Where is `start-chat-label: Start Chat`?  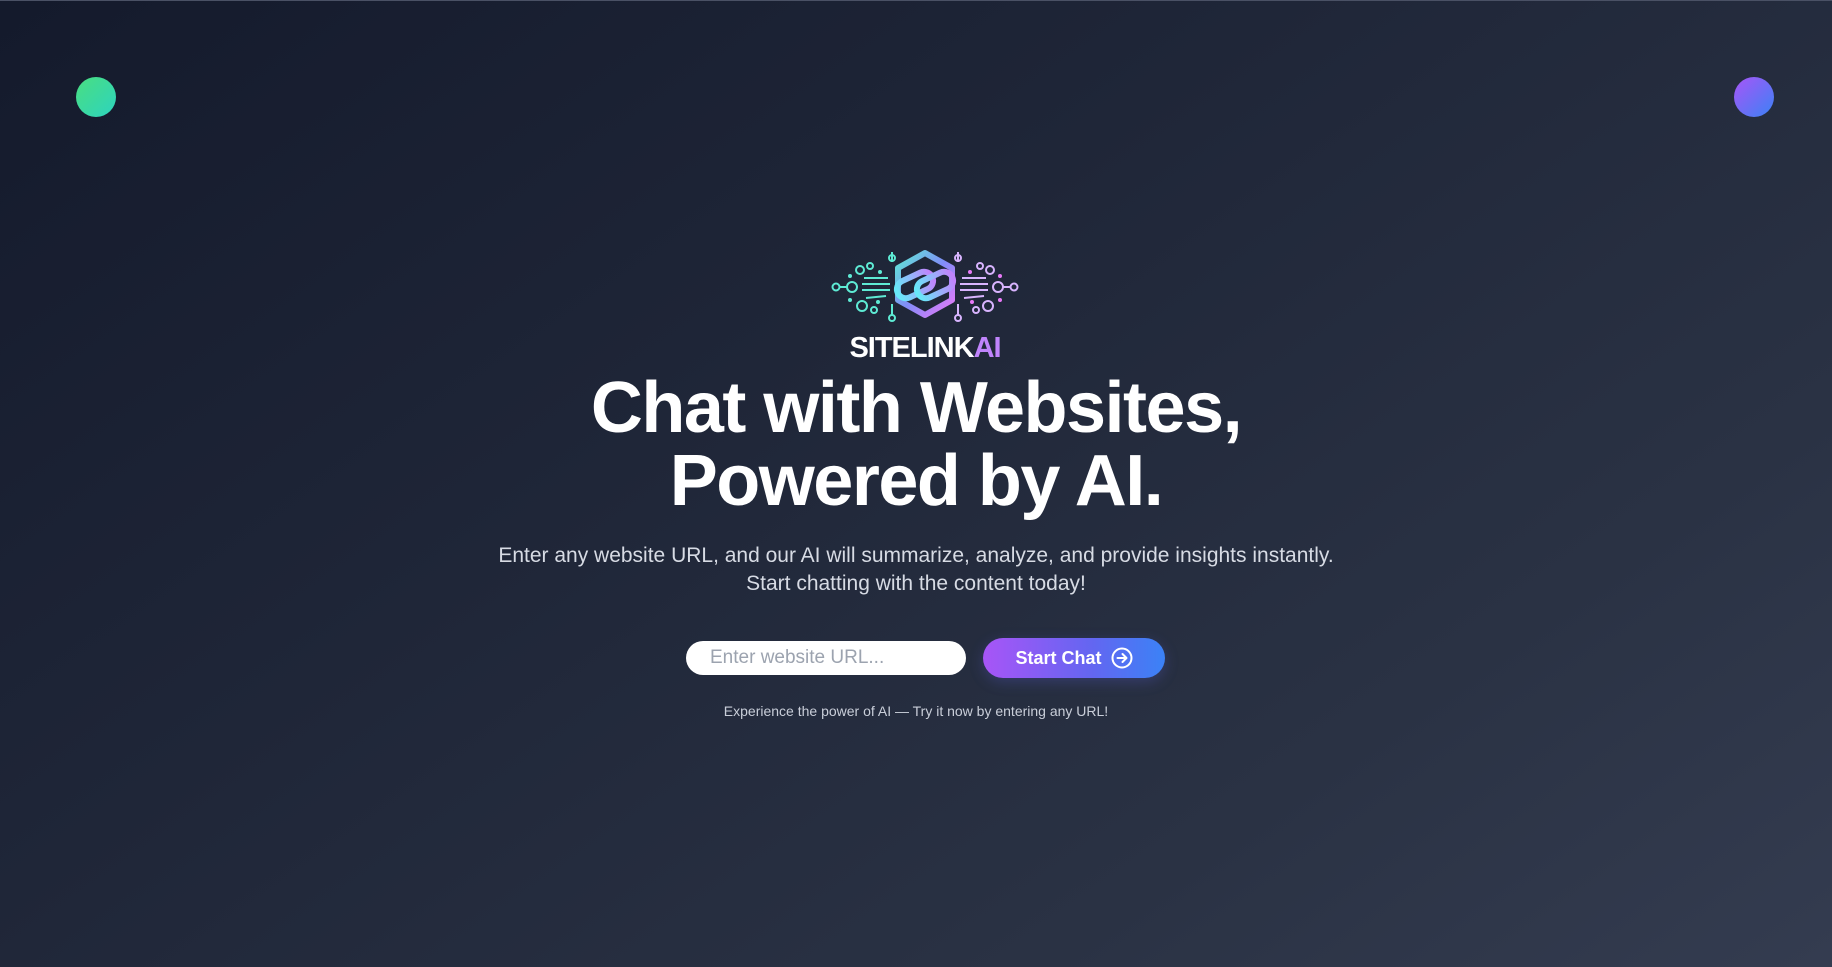 start-chat-label: Start Chat is located at coordinates (1058, 657).